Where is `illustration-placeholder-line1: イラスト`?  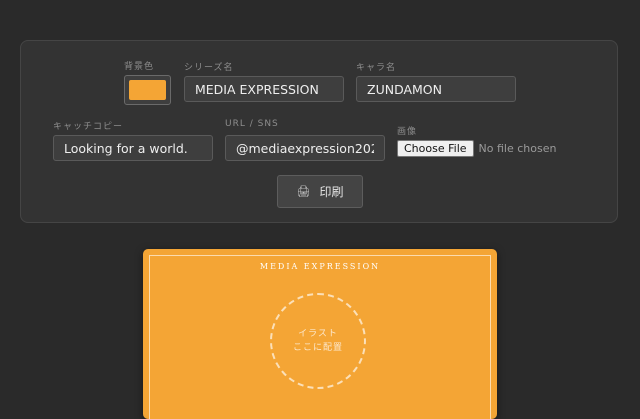
illustration-placeholder-line1: イラスト is located at coordinates (318, 334).